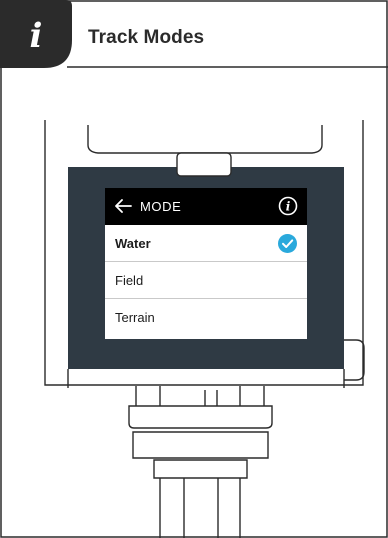 Image resolution: width=388 pixels, height=538 pixels. I want to click on mode-item-water: Water, so click(206, 243).